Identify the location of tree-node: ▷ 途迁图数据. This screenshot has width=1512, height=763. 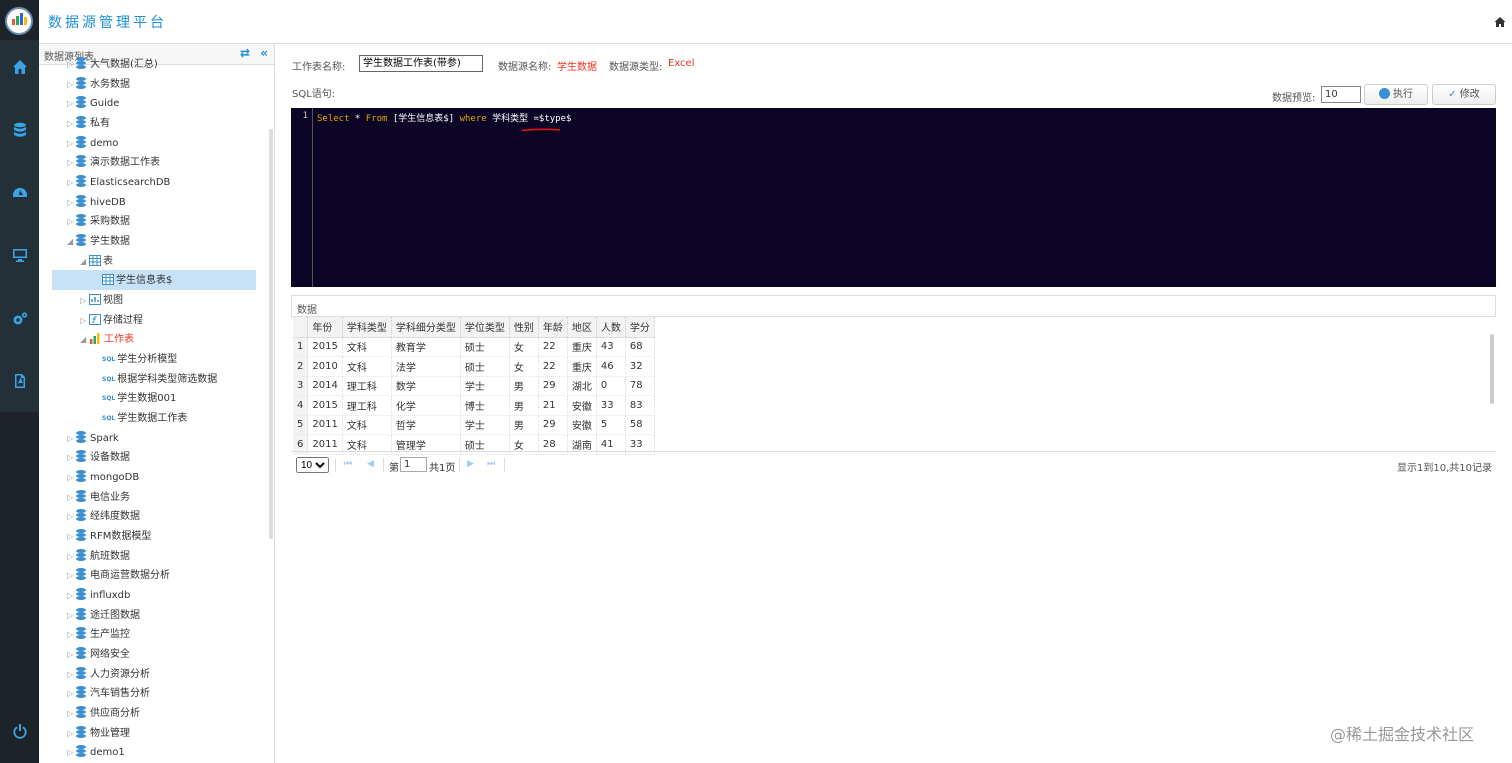
(103, 615).